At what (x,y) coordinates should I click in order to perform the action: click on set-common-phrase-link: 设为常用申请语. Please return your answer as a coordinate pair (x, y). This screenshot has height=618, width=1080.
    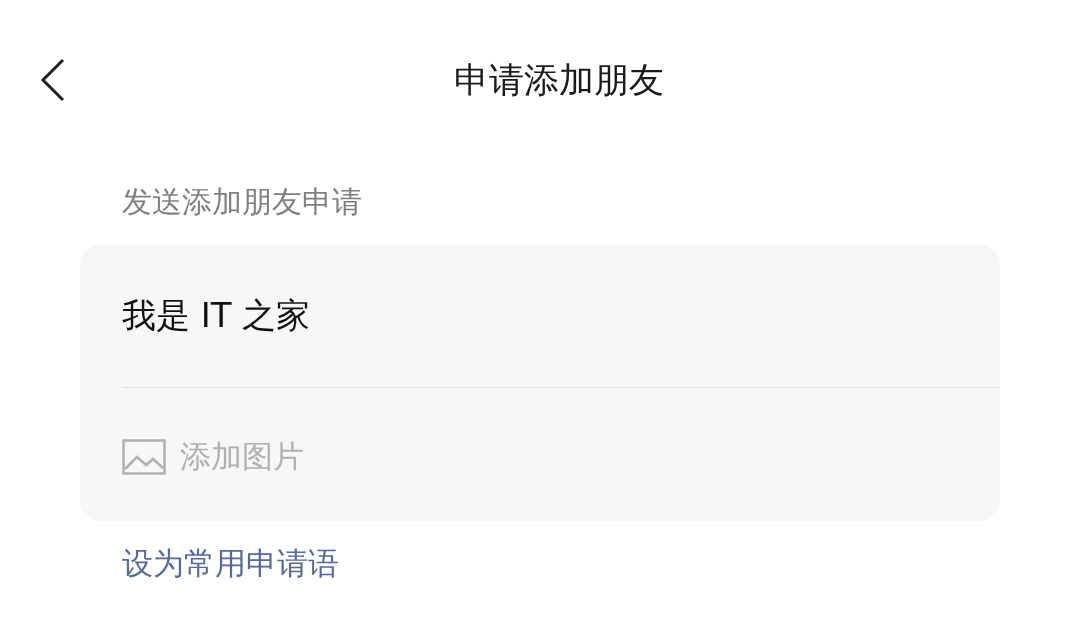
    Looking at the image, I should click on (230, 564).